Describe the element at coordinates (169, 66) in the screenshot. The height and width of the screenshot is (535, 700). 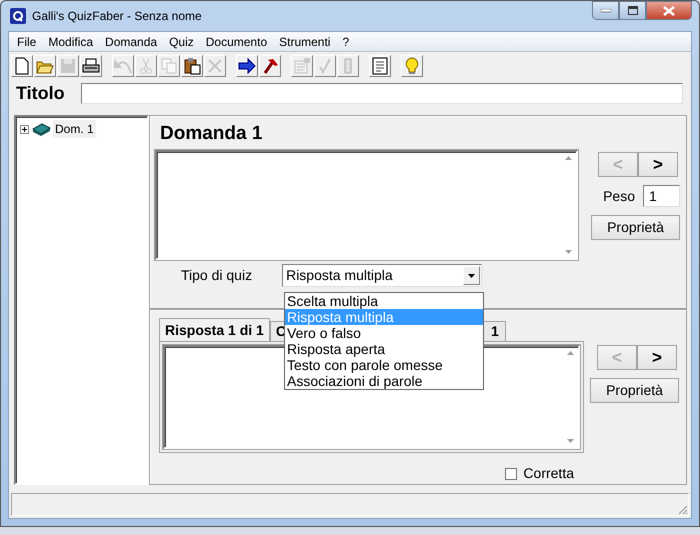
I see `copy-icon` at that location.